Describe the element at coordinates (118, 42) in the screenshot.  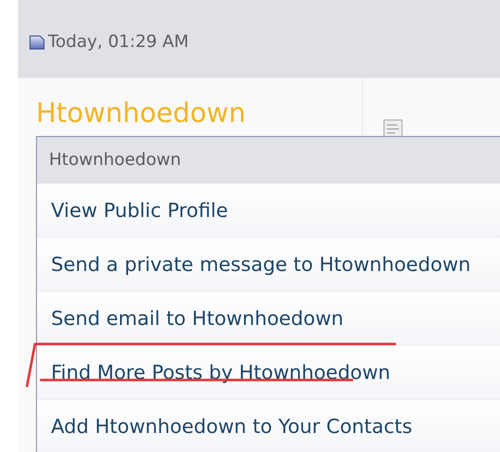
I see `post-date: Today, 01:29 AM` at that location.